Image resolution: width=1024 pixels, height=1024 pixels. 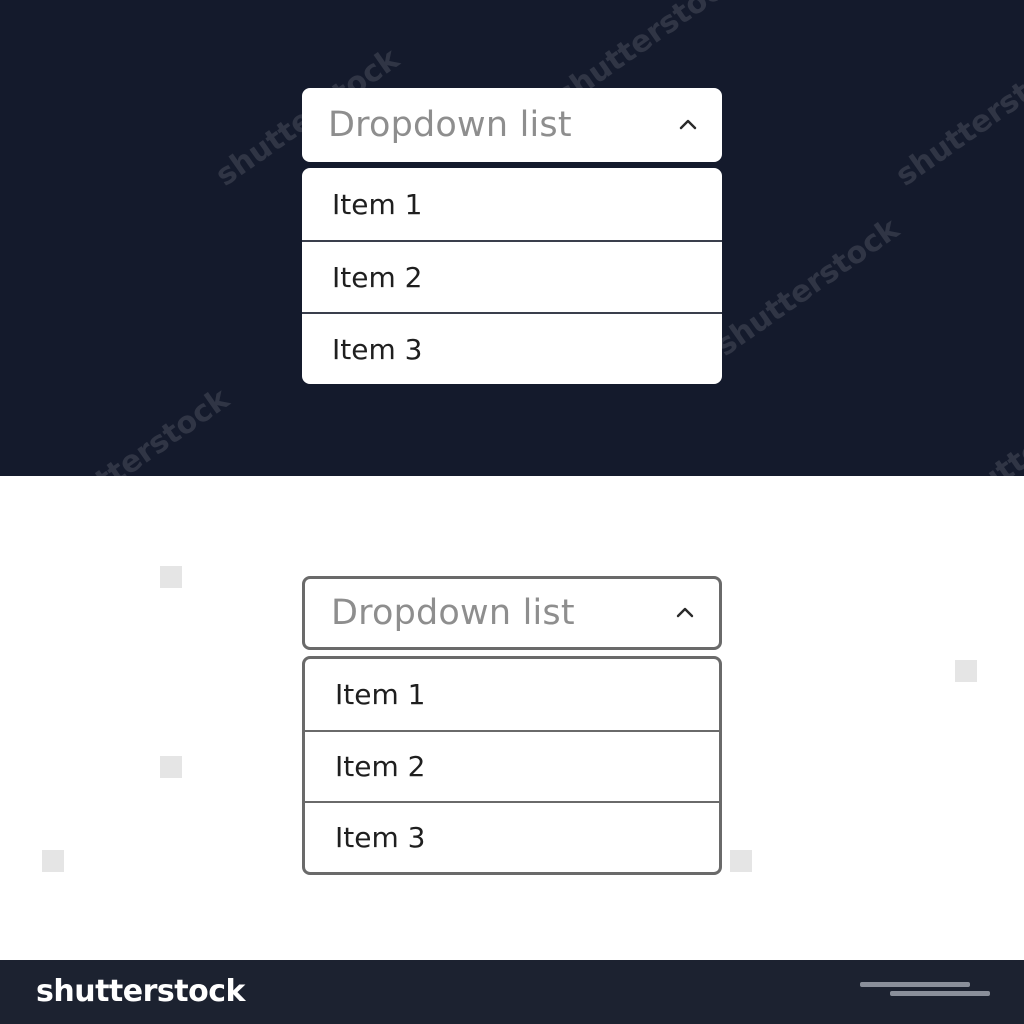 I want to click on footer-meta, so click(x=925, y=989).